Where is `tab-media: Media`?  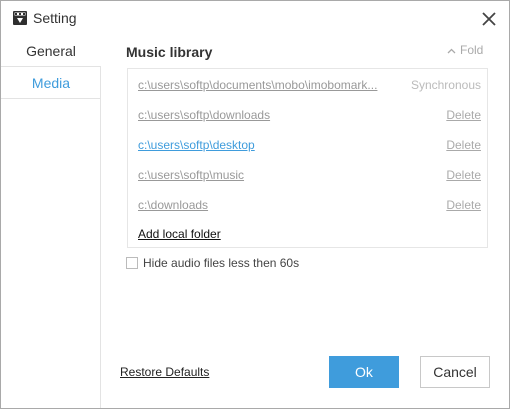 tab-media: Media is located at coordinates (51, 83).